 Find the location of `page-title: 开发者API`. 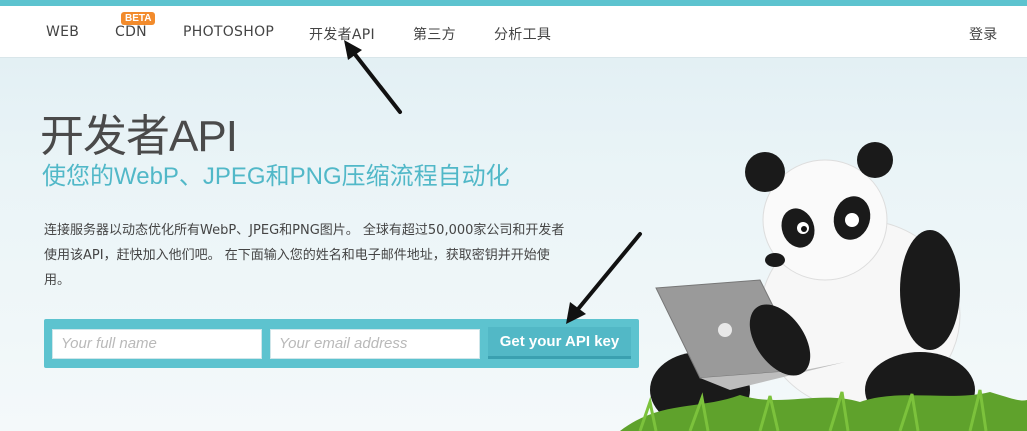

page-title: 开发者API is located at coordinates (139, 136).